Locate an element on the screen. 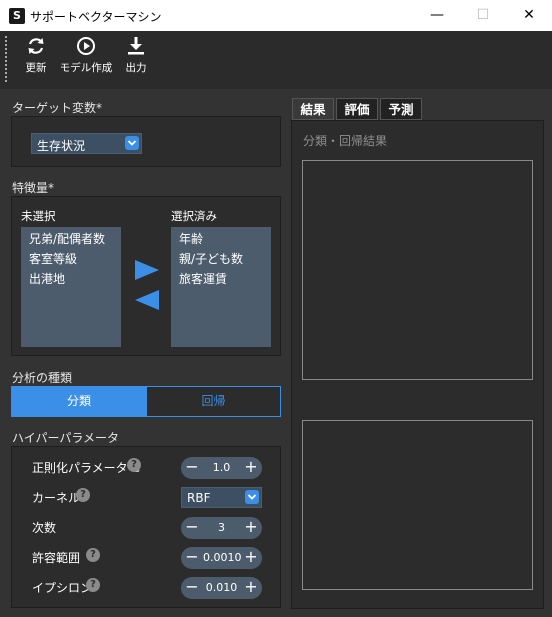 The image size is (552, 617). result-box-top is located at coordinates (417, 270).